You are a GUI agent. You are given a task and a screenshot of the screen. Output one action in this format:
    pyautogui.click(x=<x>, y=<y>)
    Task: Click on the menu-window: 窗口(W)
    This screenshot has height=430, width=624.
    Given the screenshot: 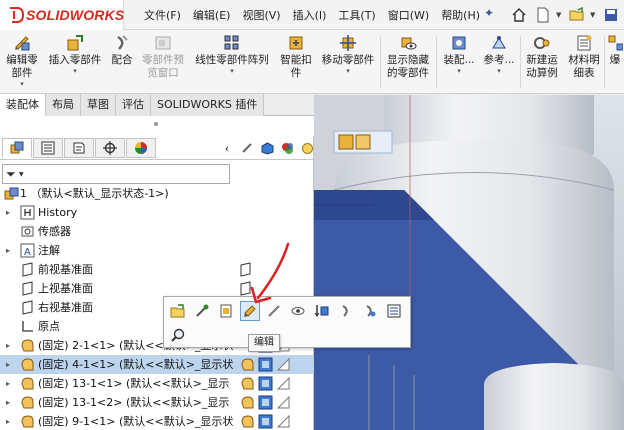 What is the action you would take?
    pyautogui.click(x=408, y=15)
    